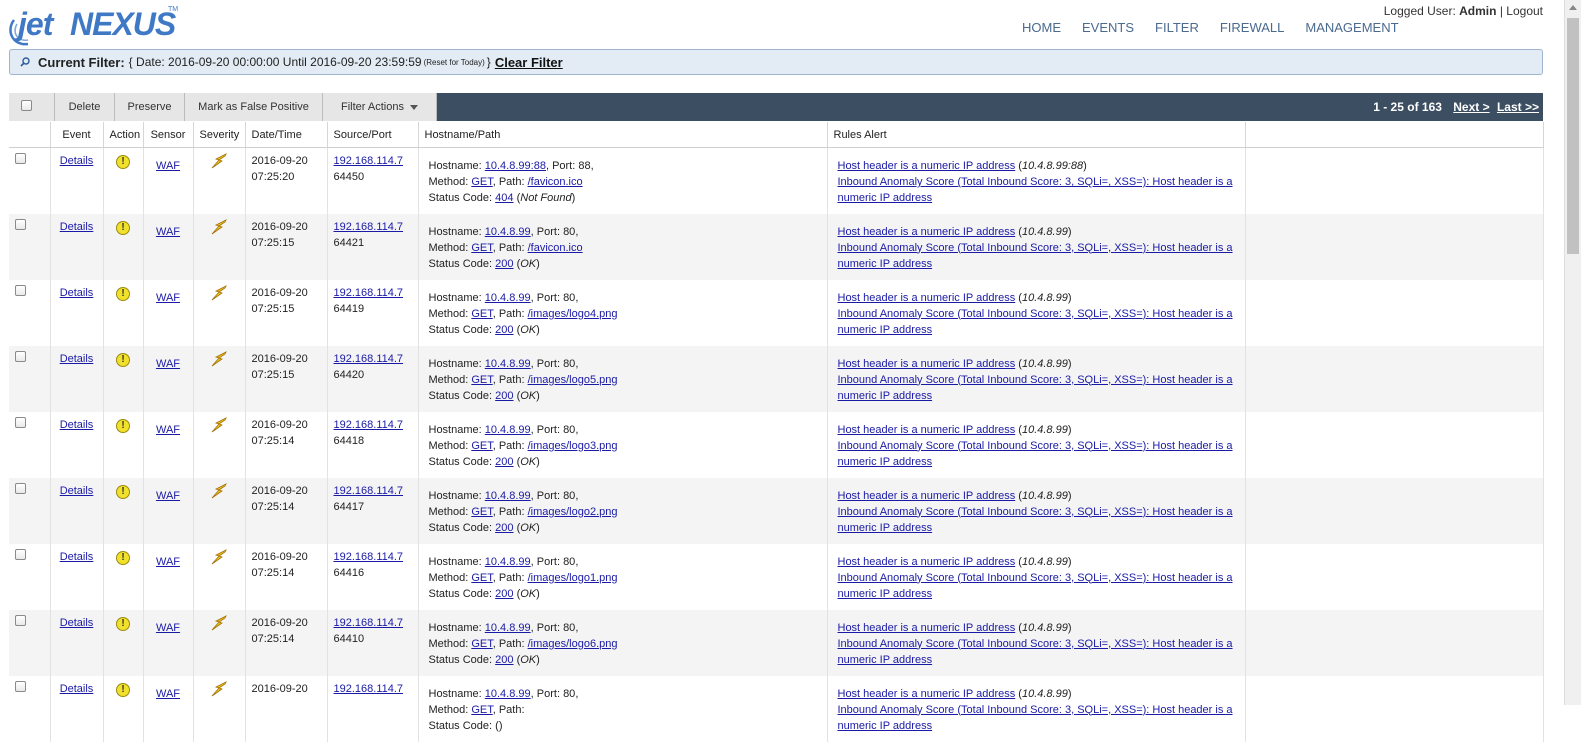 This screenshot has height=742, width=1581. Describe the element at coordinates (573, 512) in the screenshot. I see `path-link: /images/logo2.png` at that location.